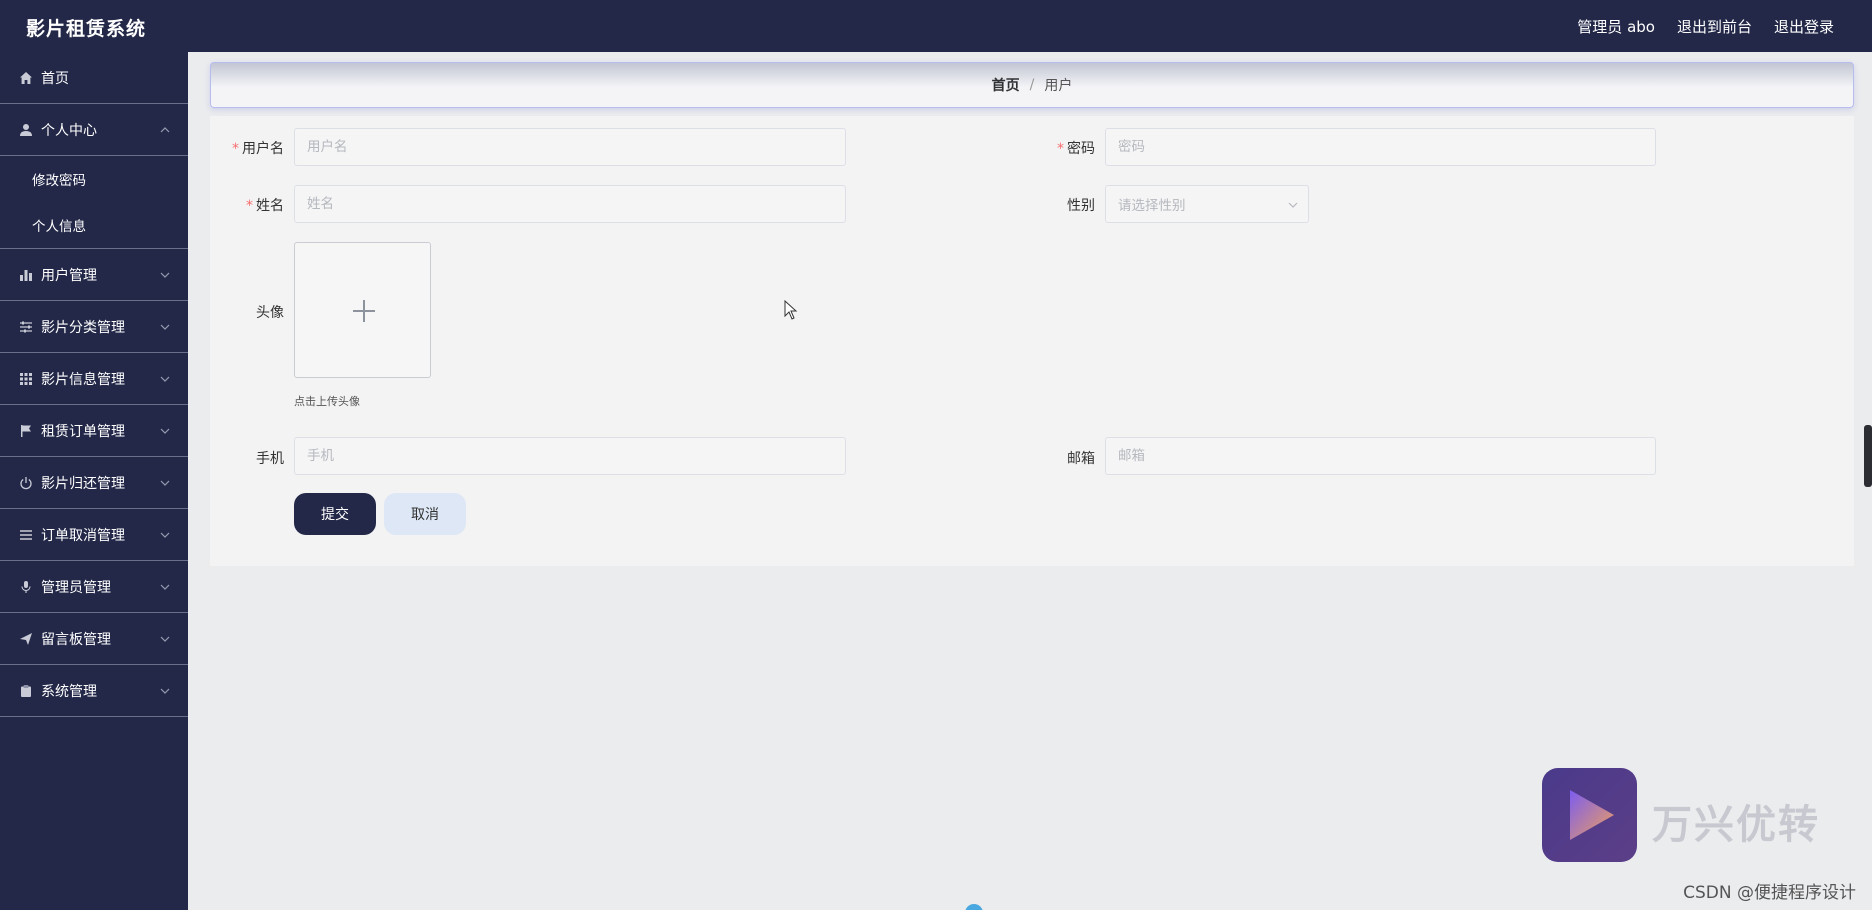  Describe the element at coordinates (26, 275) in the screenshot. I see `bar-chart-icon` at that location.